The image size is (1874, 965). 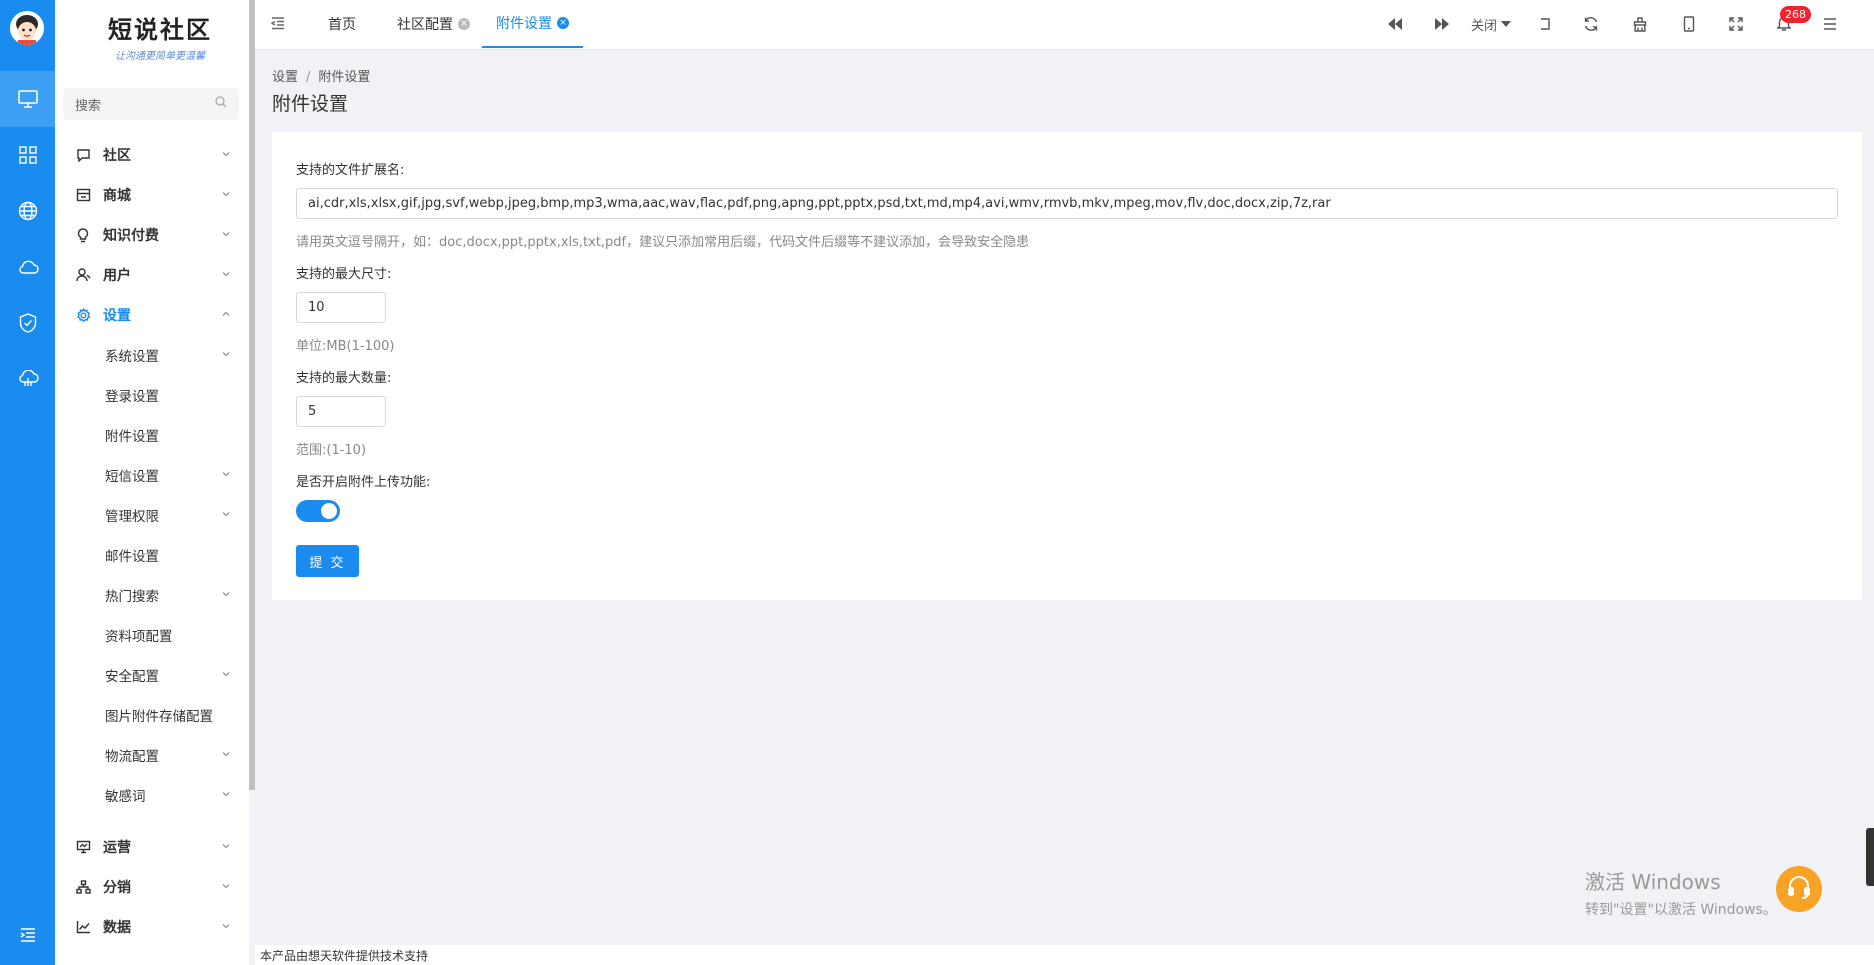 I want to click on sub-item-label: 登录设置, so click(x=132, y=397).